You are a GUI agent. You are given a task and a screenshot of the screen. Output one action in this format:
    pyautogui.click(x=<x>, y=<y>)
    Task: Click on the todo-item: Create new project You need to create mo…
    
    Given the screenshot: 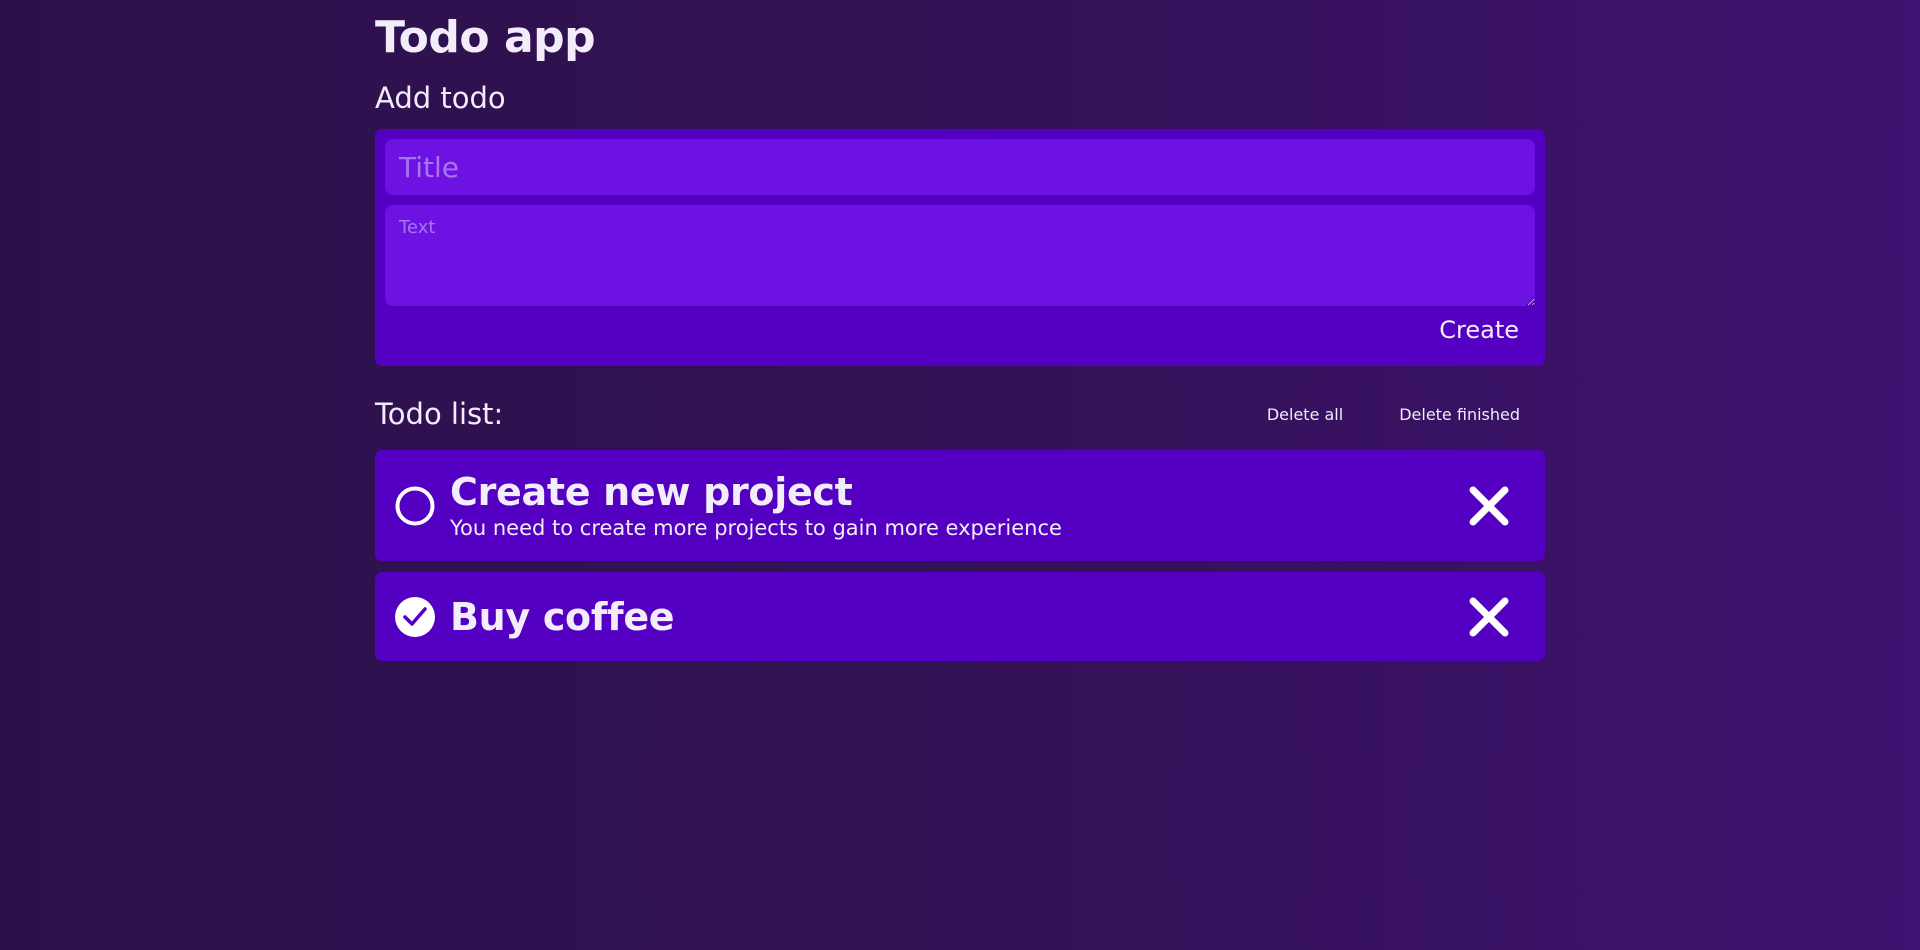 What is the action you would take?
    pyautogui.click(x=960, y=505)
    